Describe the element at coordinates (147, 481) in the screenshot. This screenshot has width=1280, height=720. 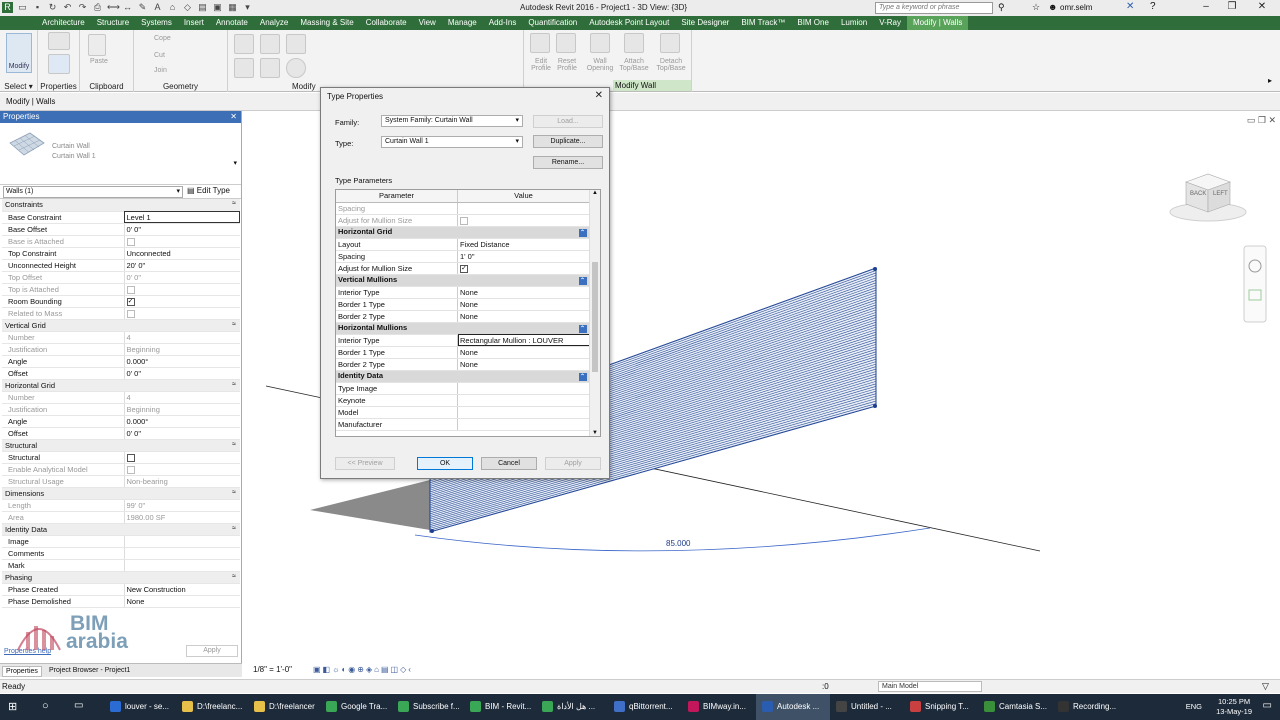
I see `property-value: Non-bearing` at that location.